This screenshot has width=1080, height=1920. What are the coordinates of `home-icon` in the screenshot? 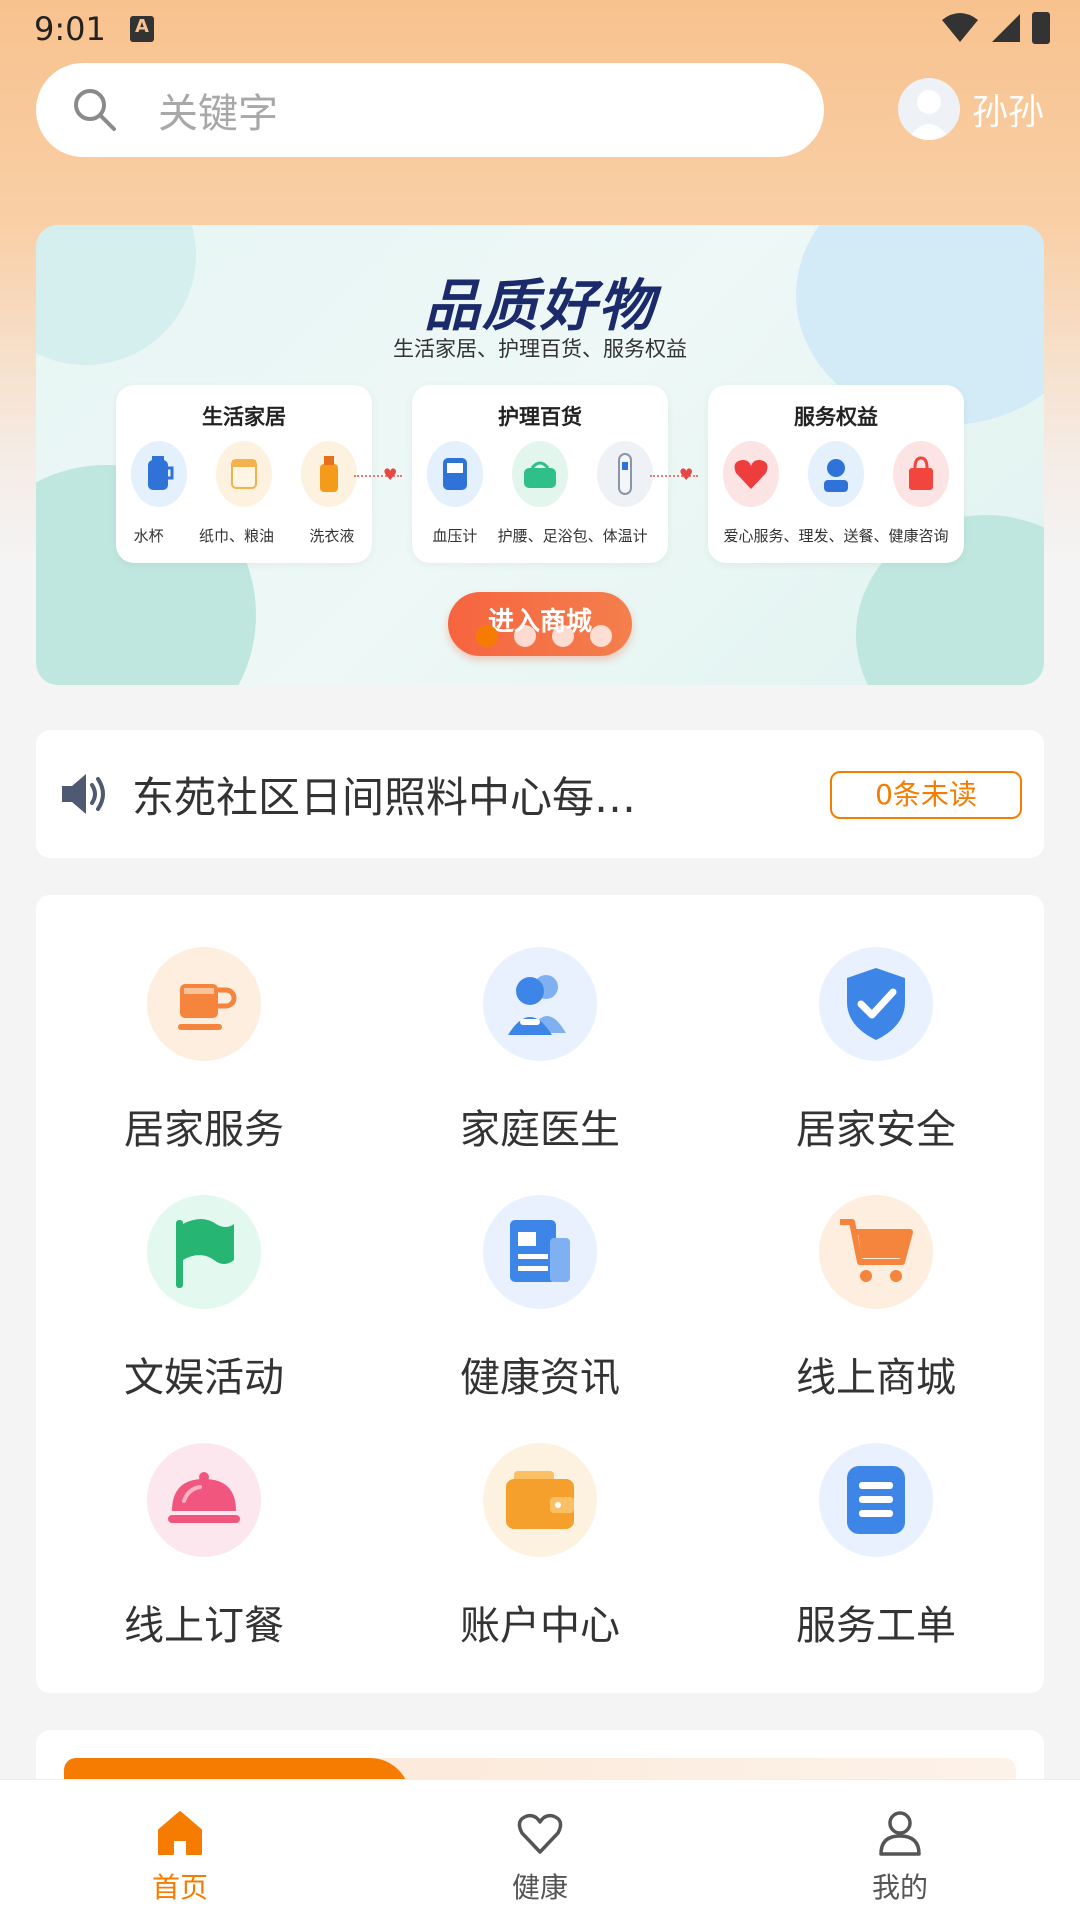 It's located at (180, 1833).